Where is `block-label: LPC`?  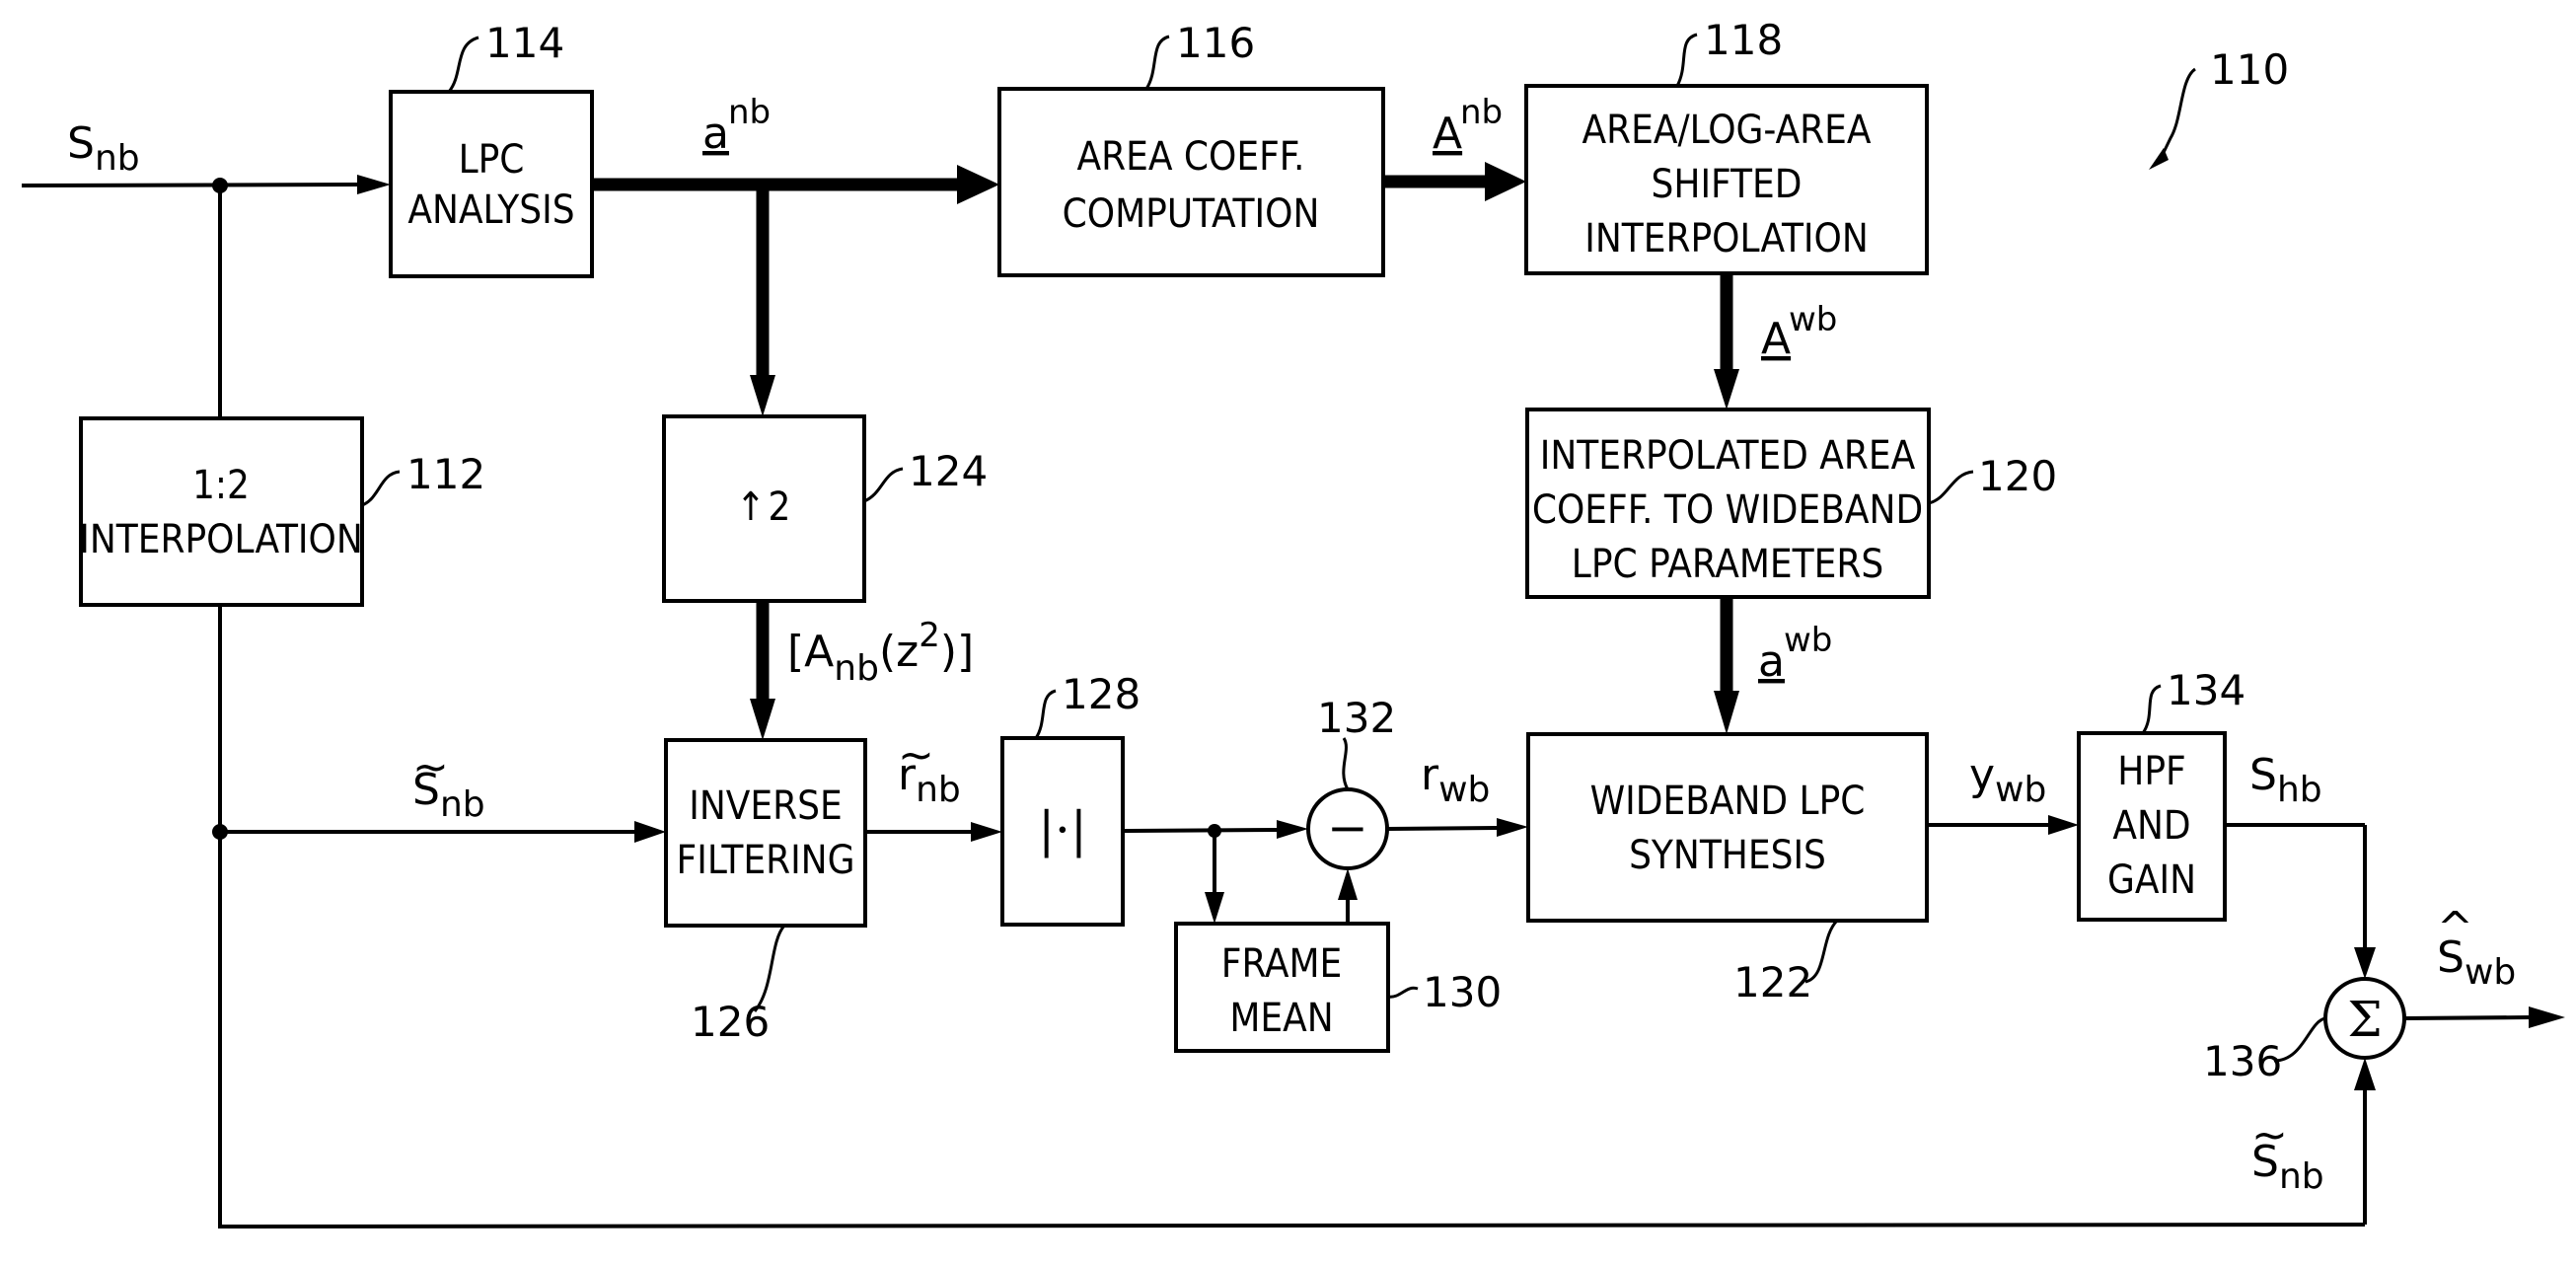 block-label: LPC is located at coordinates (492, 160).